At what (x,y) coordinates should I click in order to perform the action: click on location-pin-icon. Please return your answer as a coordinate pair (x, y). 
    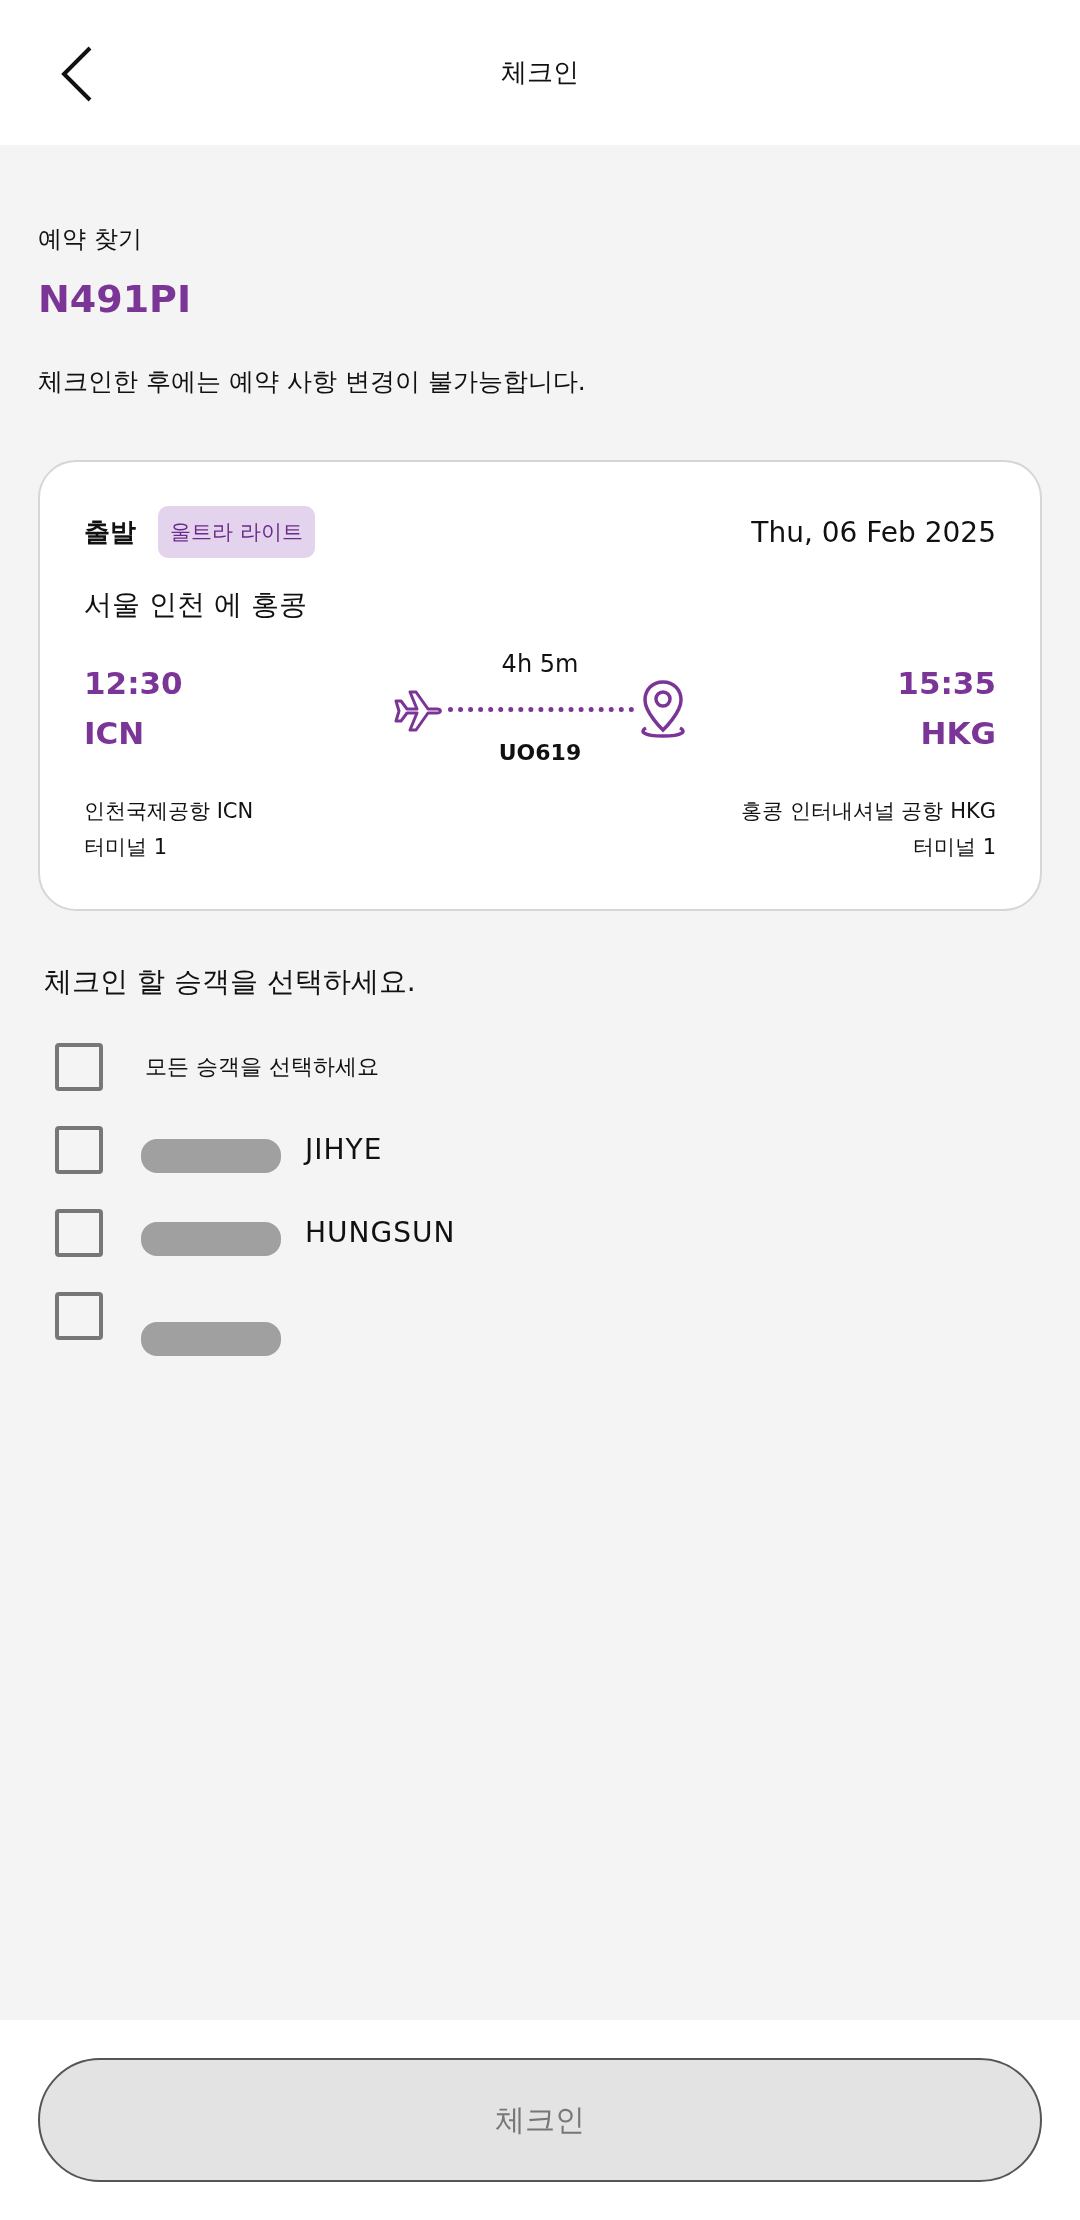
    Looking at the image, I should click on (663, 709).